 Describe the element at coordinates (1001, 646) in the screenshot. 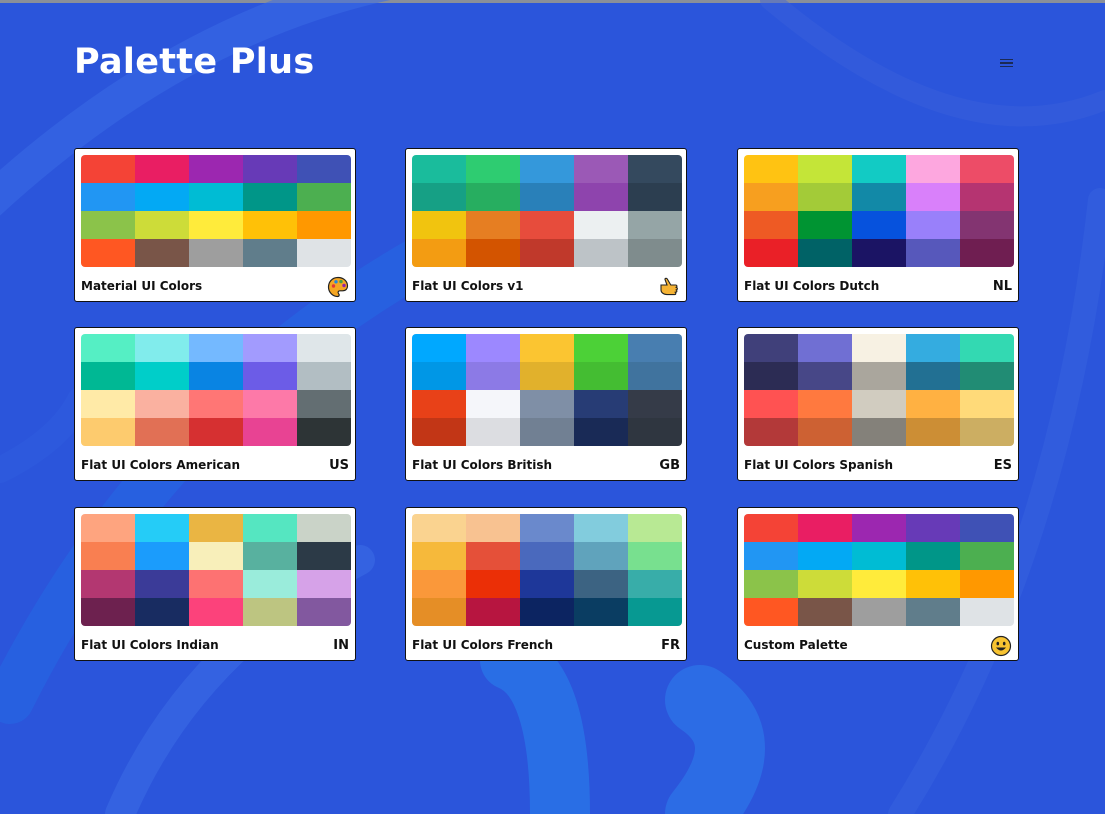

I see `smiley-icon` at that location.